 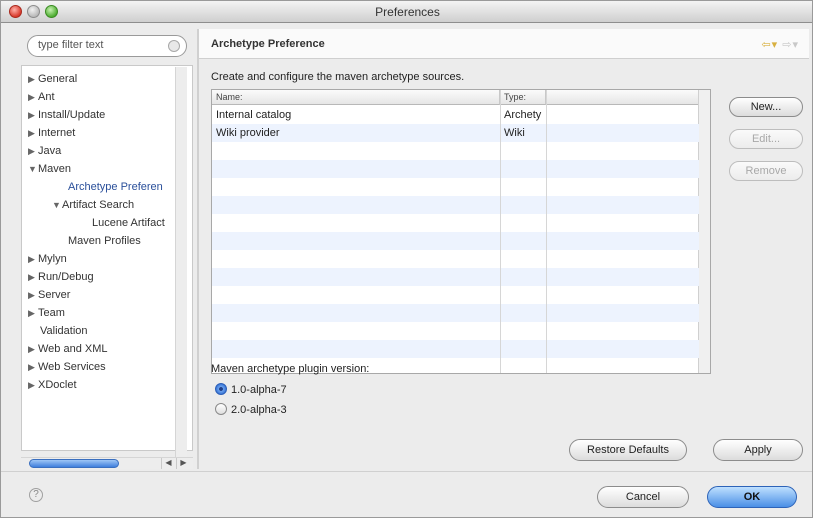 What do you see at coordinates (514, 133) in the screenshot?
I see `catalog-type-cell: Wiki` at bounding box center [514, 133].